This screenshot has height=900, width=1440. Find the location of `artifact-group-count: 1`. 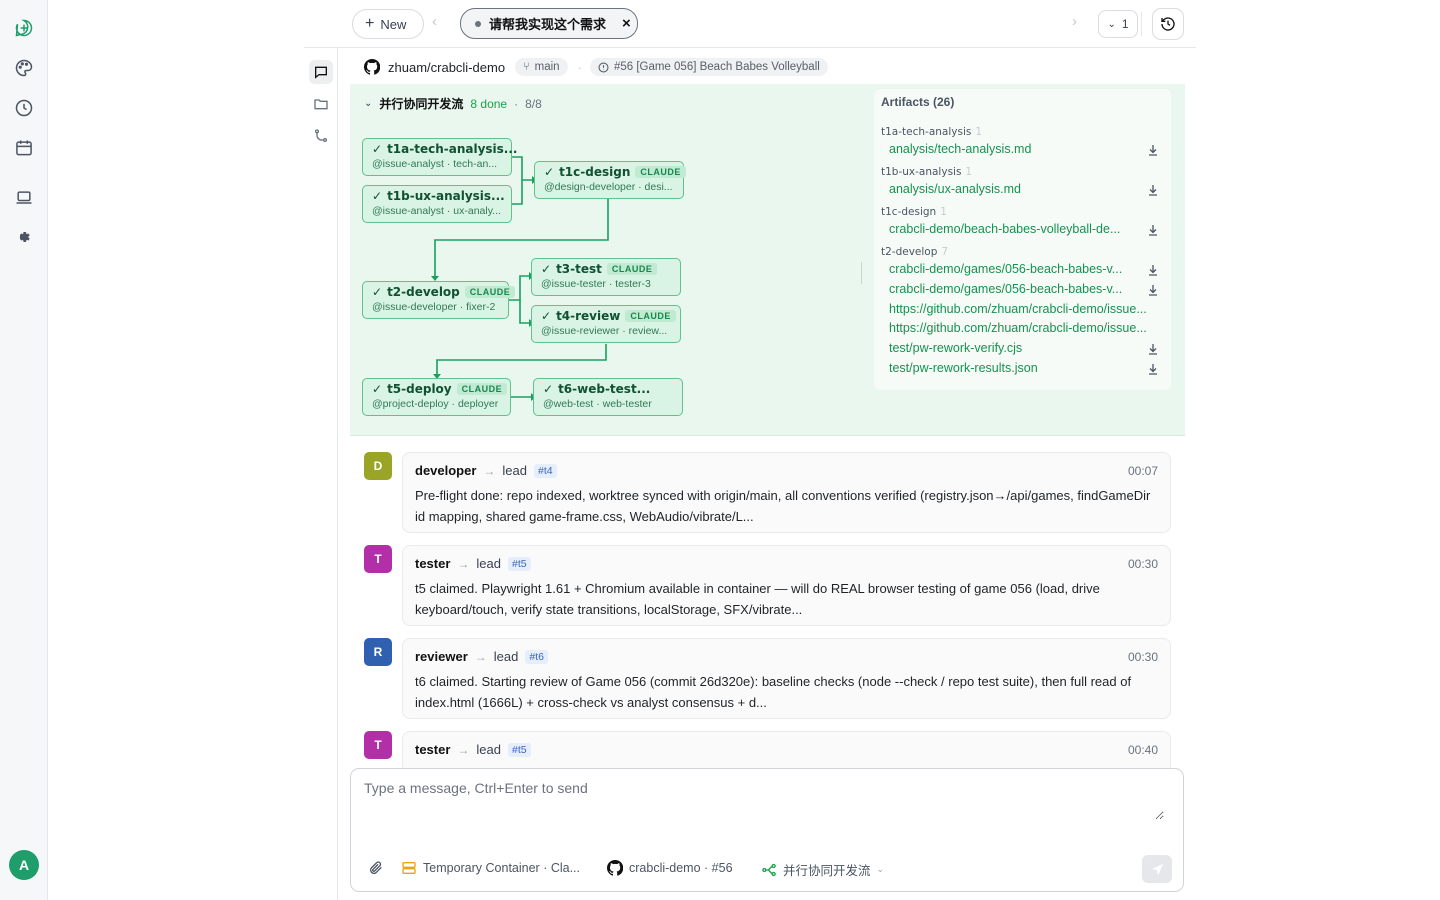

artifact-group-count: 1 is located at coordinates (943, 212).